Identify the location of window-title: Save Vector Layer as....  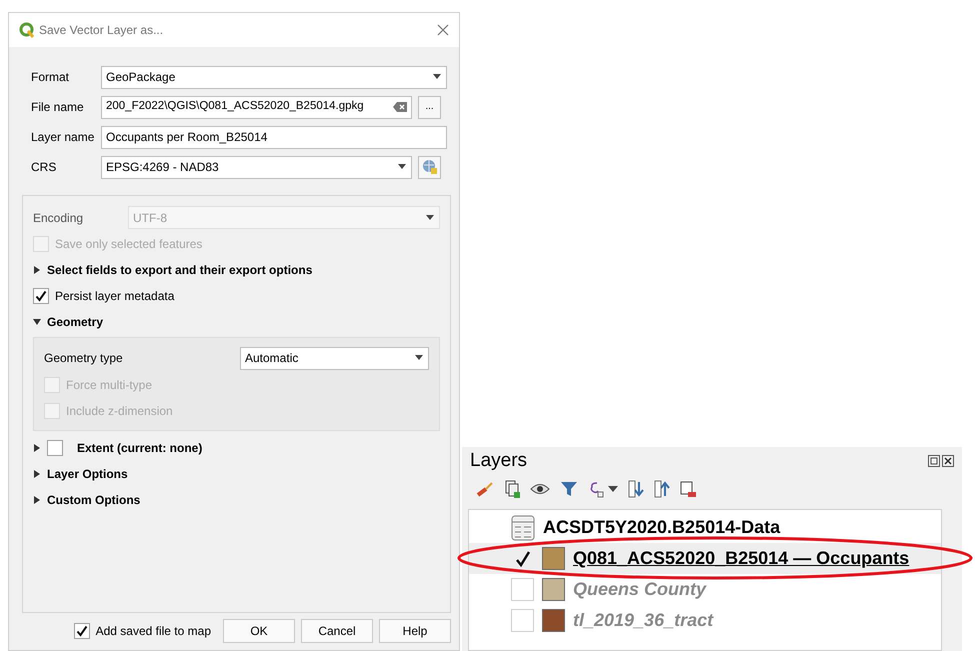
(101, 30).